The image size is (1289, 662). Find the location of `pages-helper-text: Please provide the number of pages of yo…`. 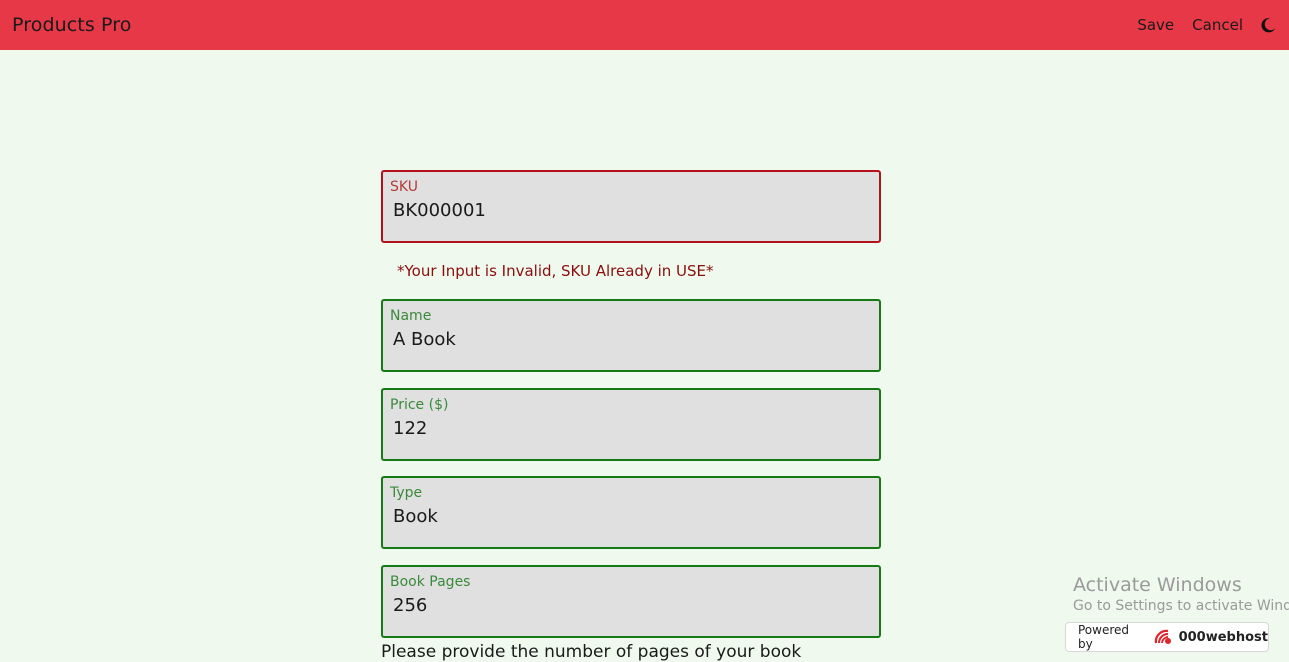

pages-helper-text: Please provide the number of pages of yo… is located at coordinates (591, 652).